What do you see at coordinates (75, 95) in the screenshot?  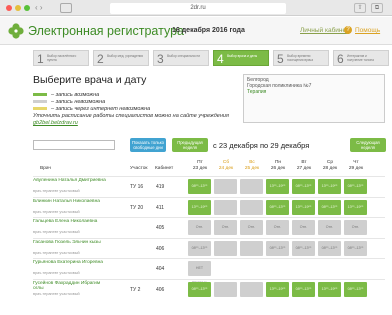 I see `legend-text: – запись возможна` at bounding box center [75, 95].